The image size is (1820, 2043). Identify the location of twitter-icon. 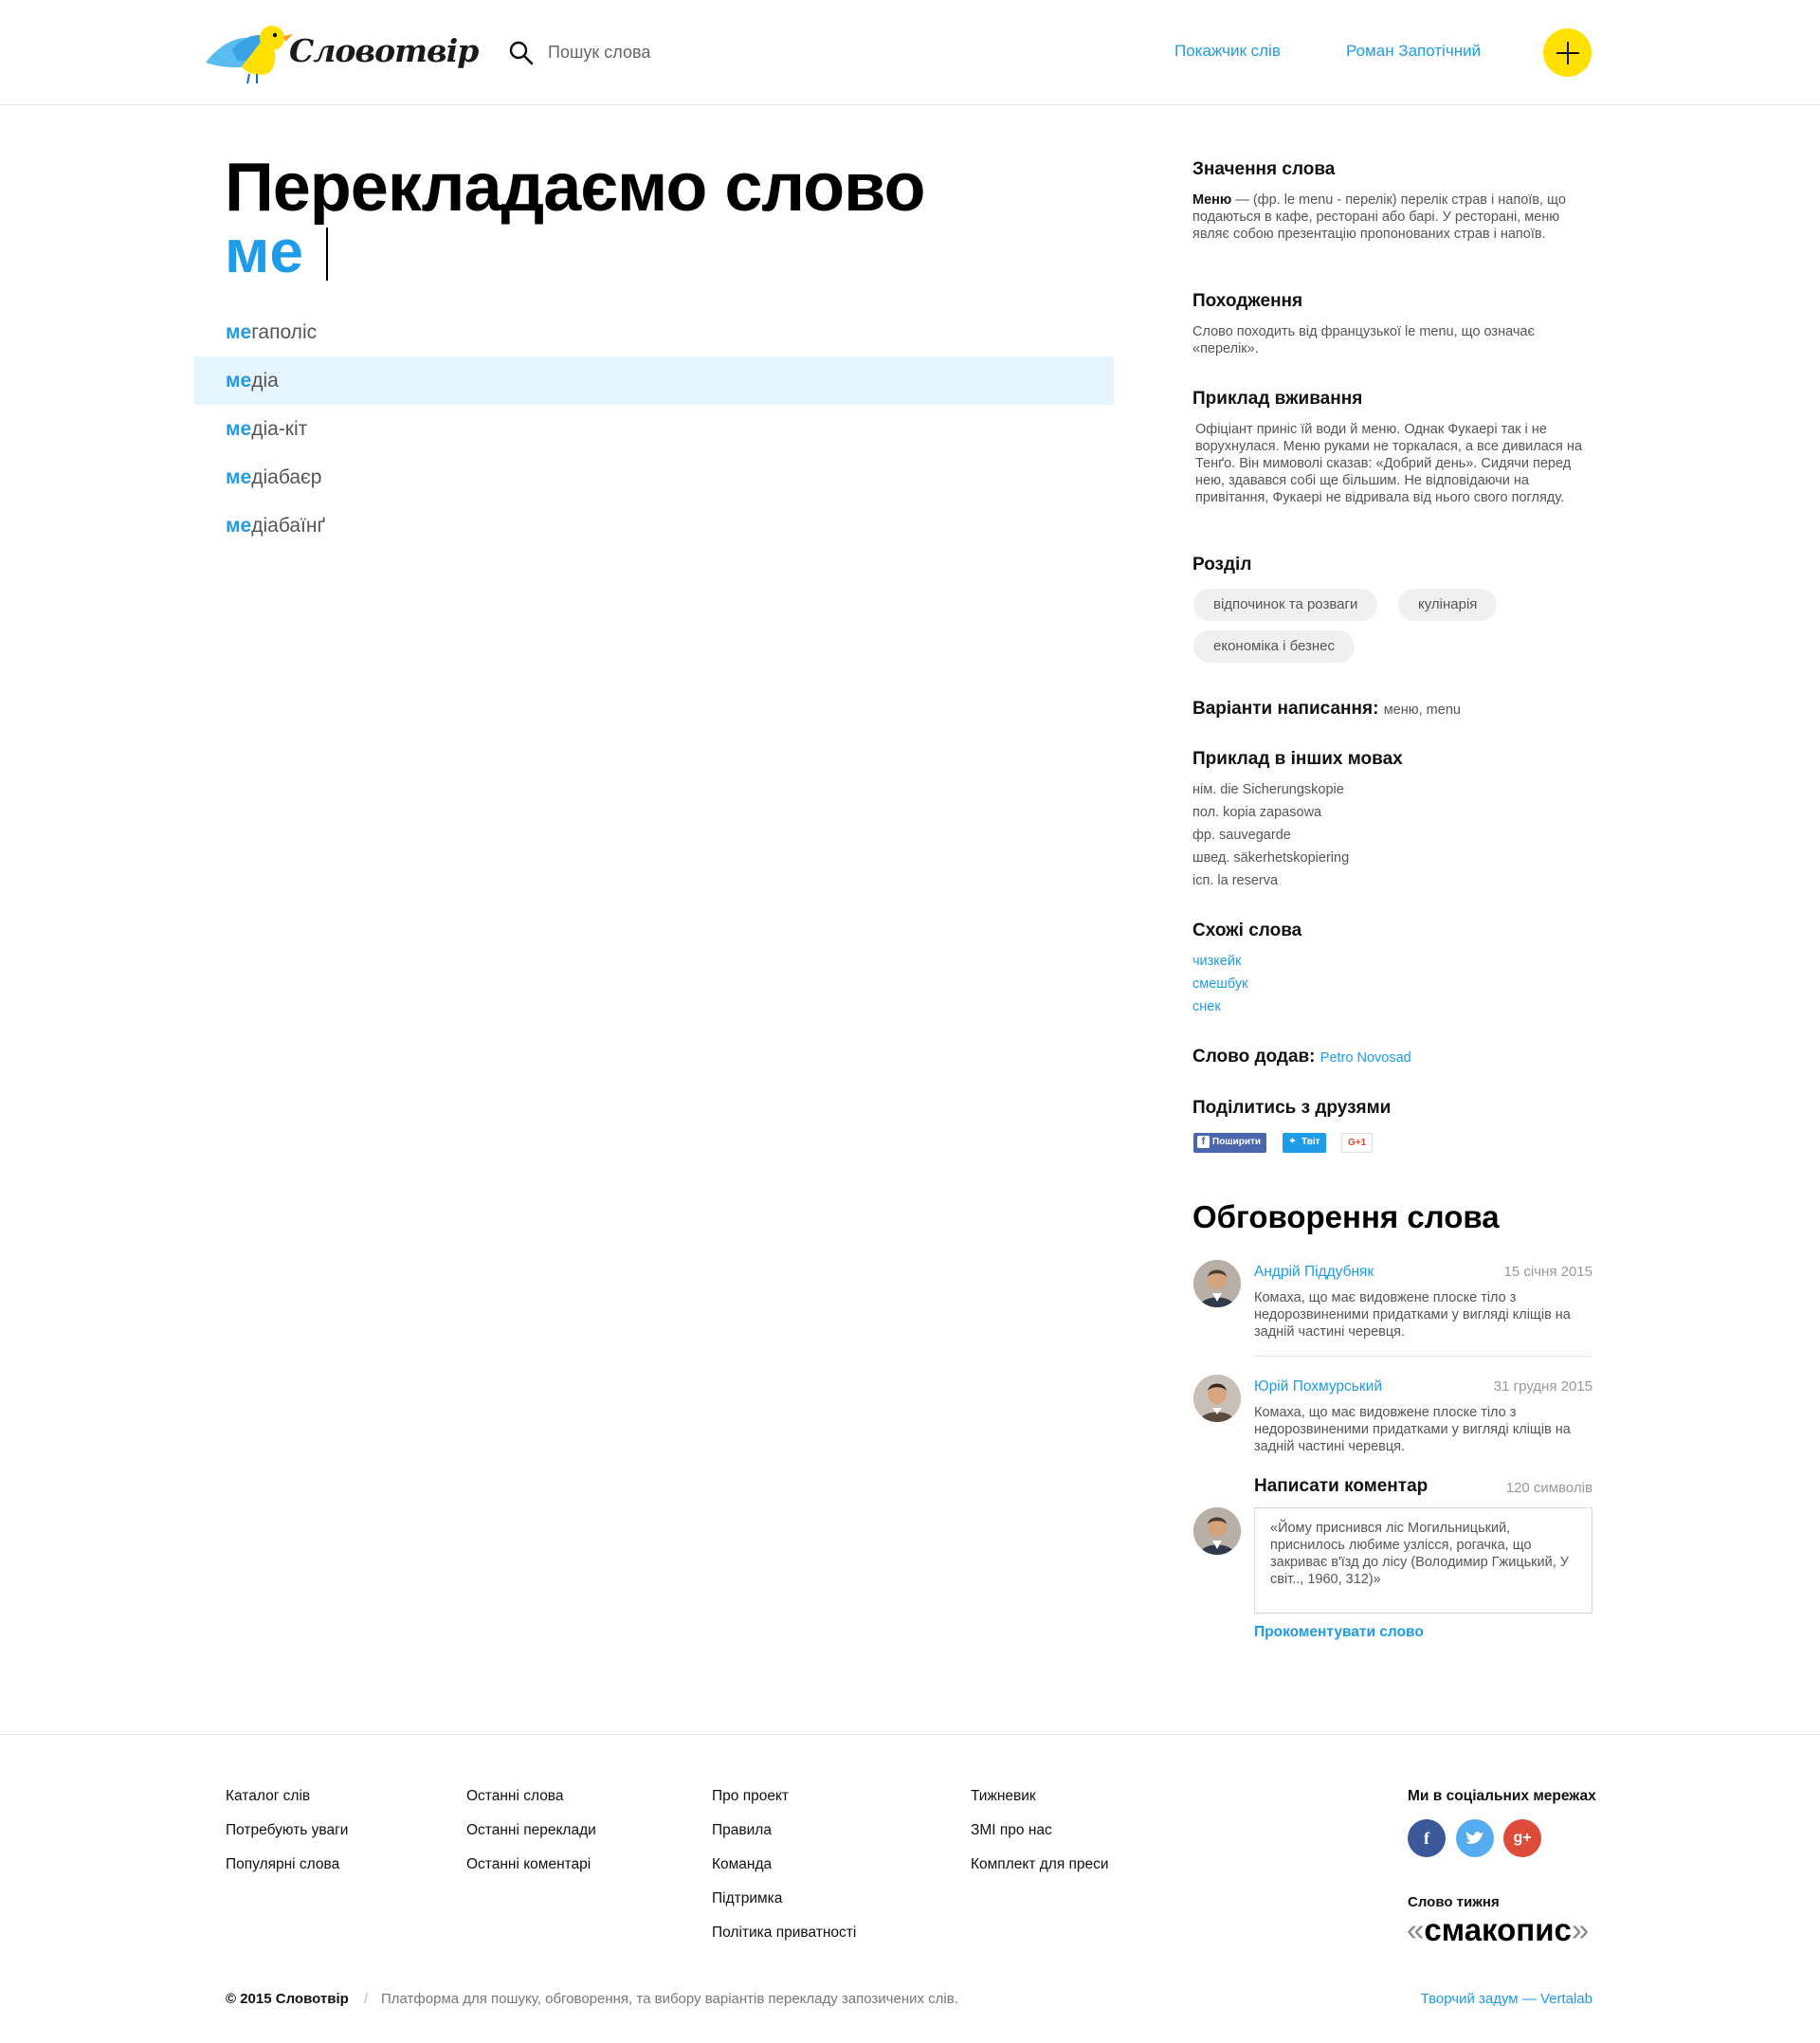
(1475, 1838).